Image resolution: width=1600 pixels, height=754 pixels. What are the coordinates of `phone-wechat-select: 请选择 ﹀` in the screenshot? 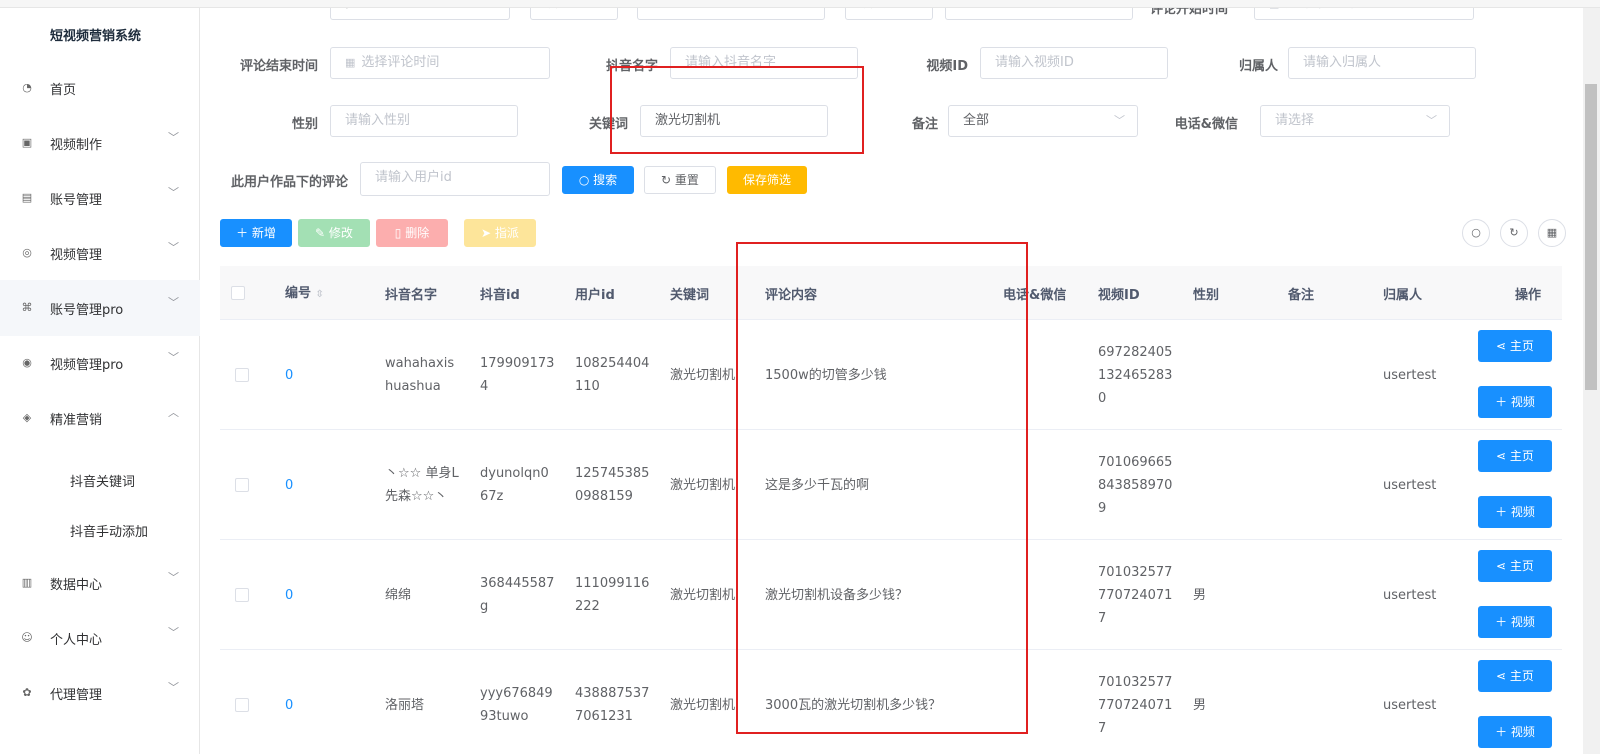 It's located at (1355, 121).